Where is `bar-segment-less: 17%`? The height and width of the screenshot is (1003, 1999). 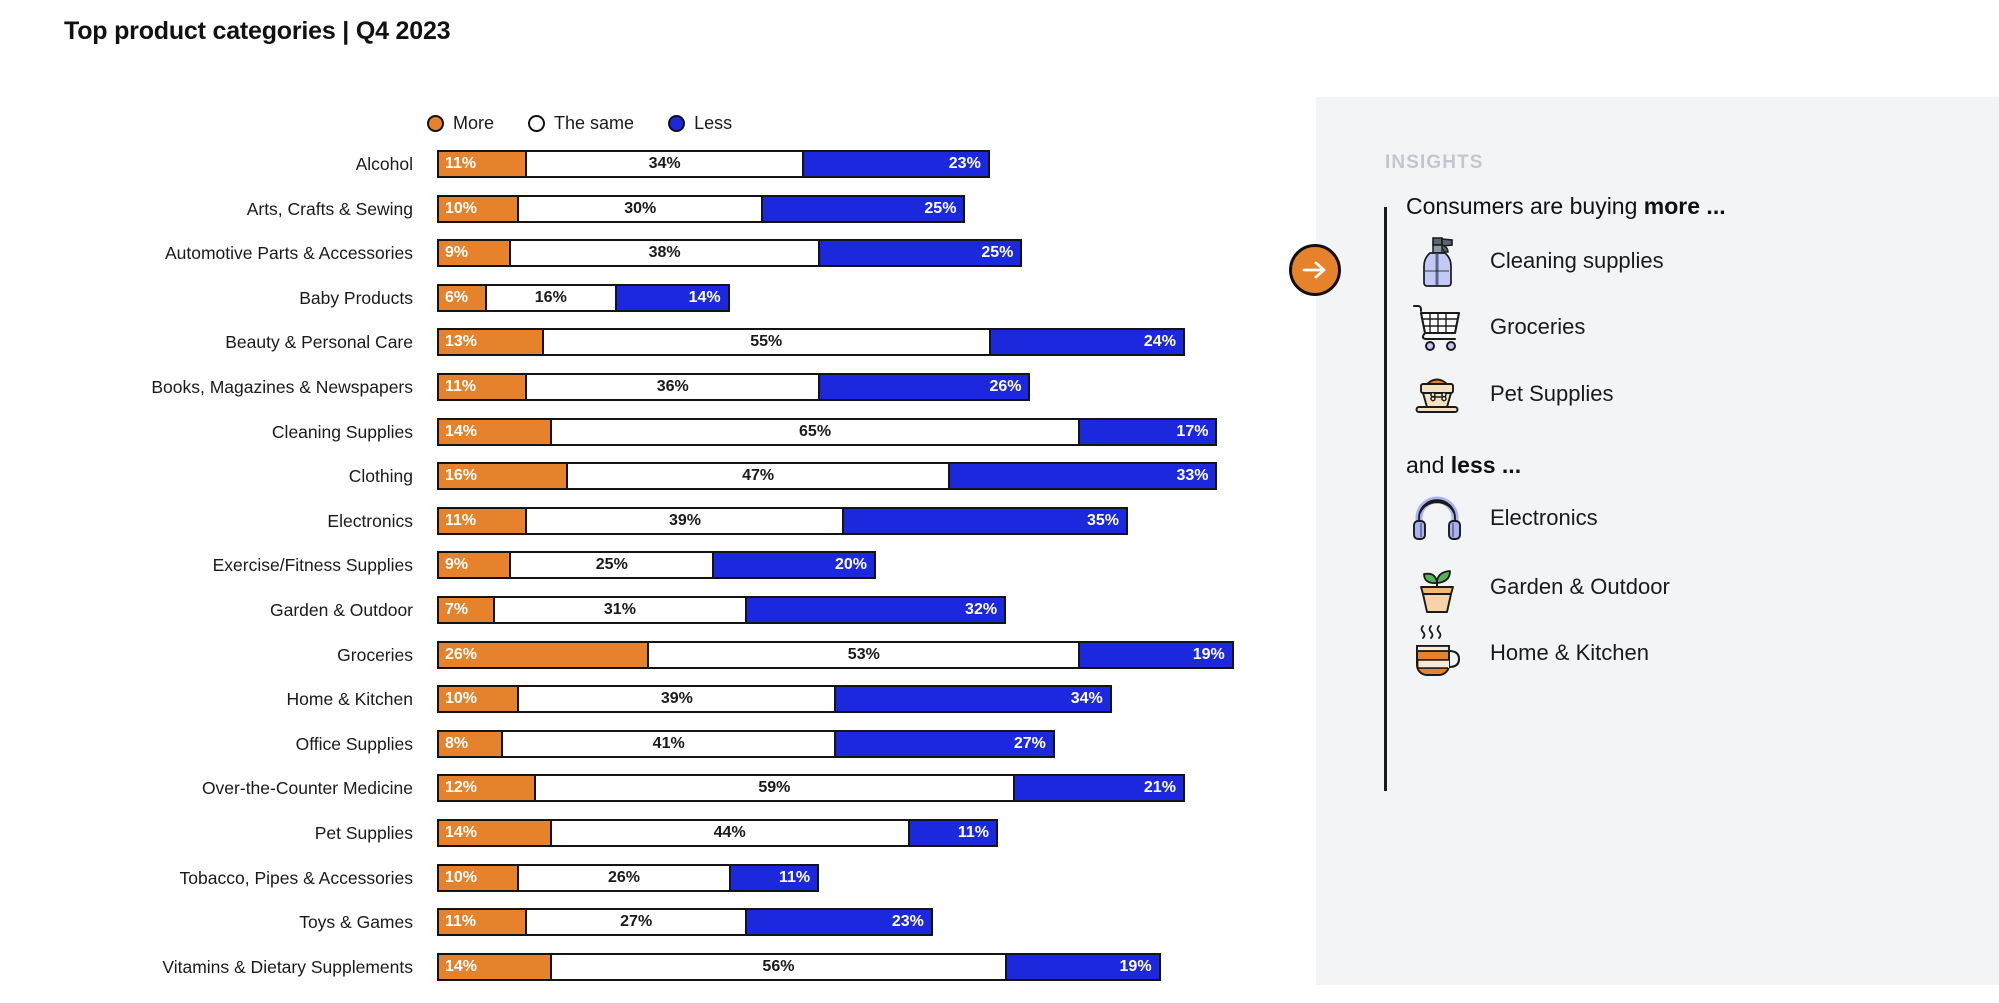 bar-segment-less: 17% is located at coordinates (1148, 431).